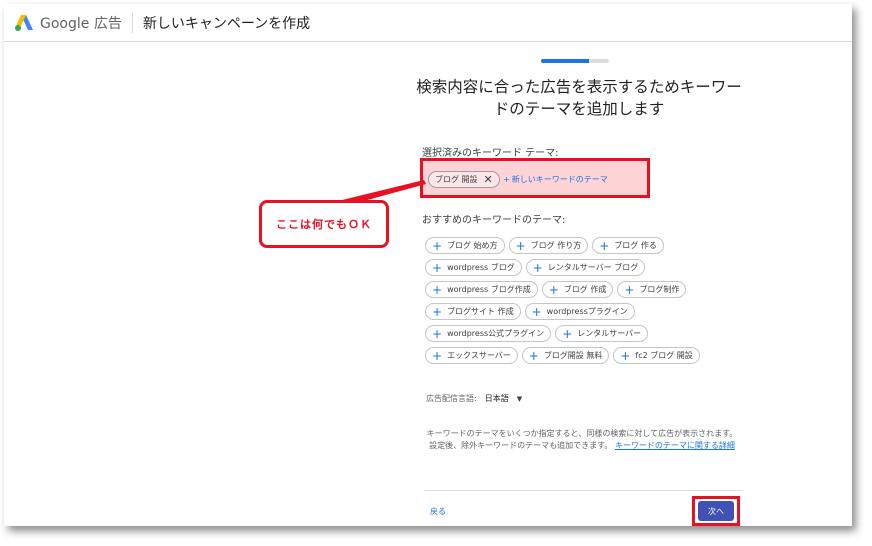  Describe the element at coordinates (675, 445) in the screenshot. I see `learn-more-link: キーワードのテーマに関する詳細` at that location.